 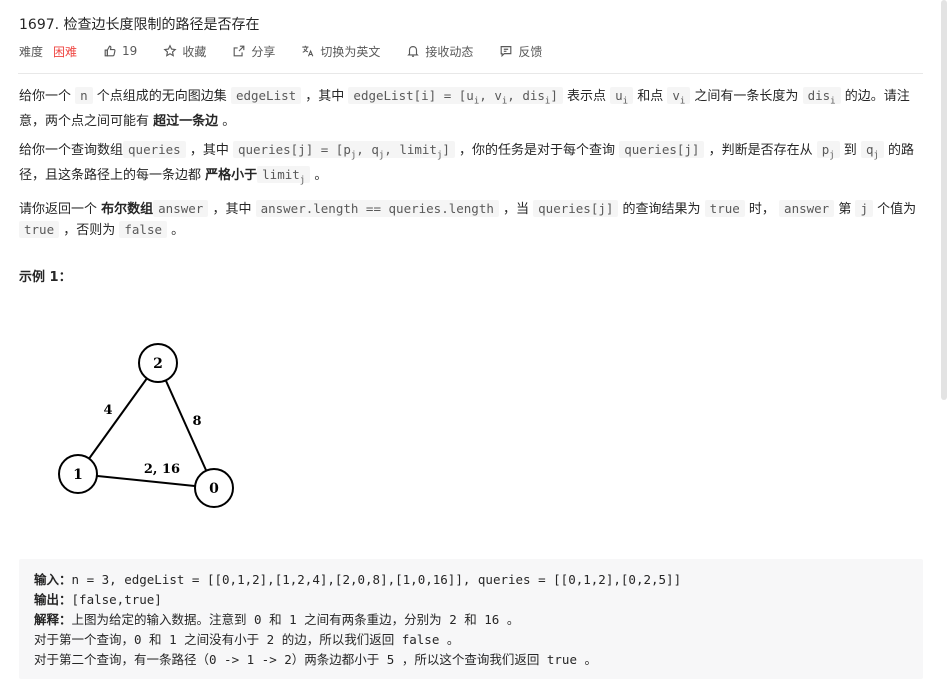 I want to click on favorite-label: 收藏, so click(x=194, y=51).